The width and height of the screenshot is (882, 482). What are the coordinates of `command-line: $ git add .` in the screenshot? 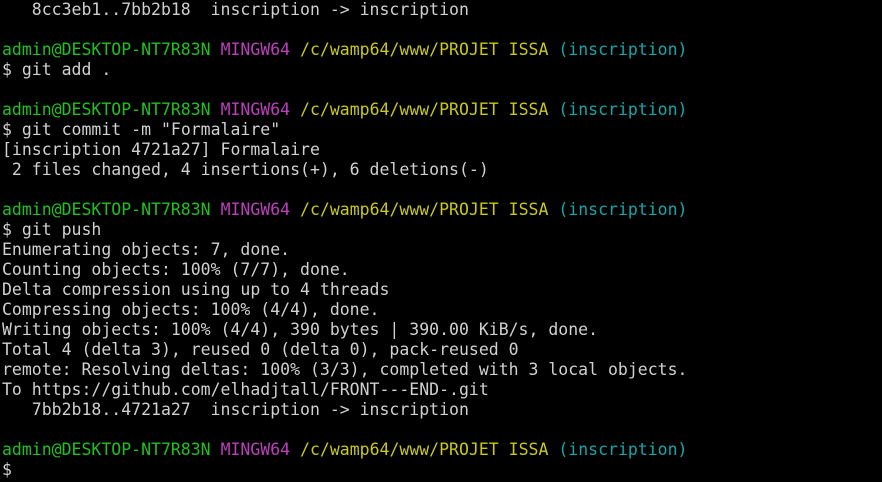 It's located at (442, 70).